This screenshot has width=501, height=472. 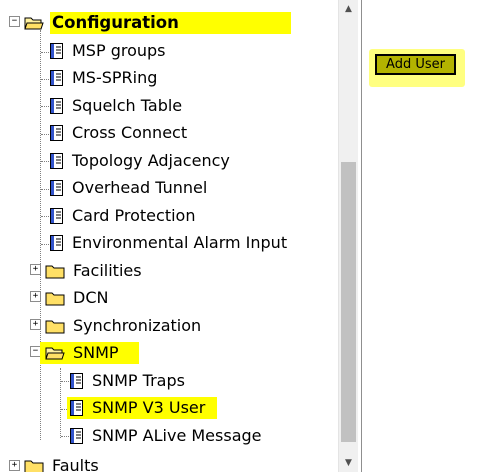 I want to click on scroll-up-icon: ▲, so click(x=348, y=9).